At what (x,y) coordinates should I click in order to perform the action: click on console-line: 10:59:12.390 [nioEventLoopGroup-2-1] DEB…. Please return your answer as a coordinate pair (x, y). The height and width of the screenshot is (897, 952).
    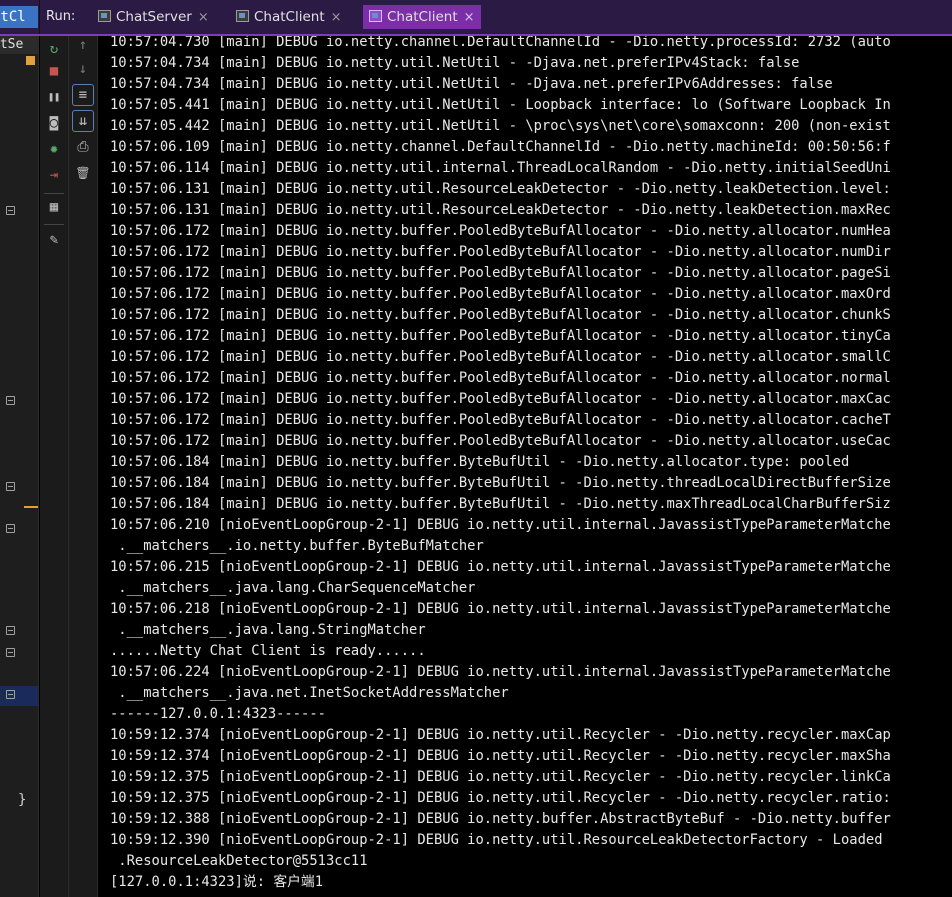
    Looking at the image, I should click on (496, 840).